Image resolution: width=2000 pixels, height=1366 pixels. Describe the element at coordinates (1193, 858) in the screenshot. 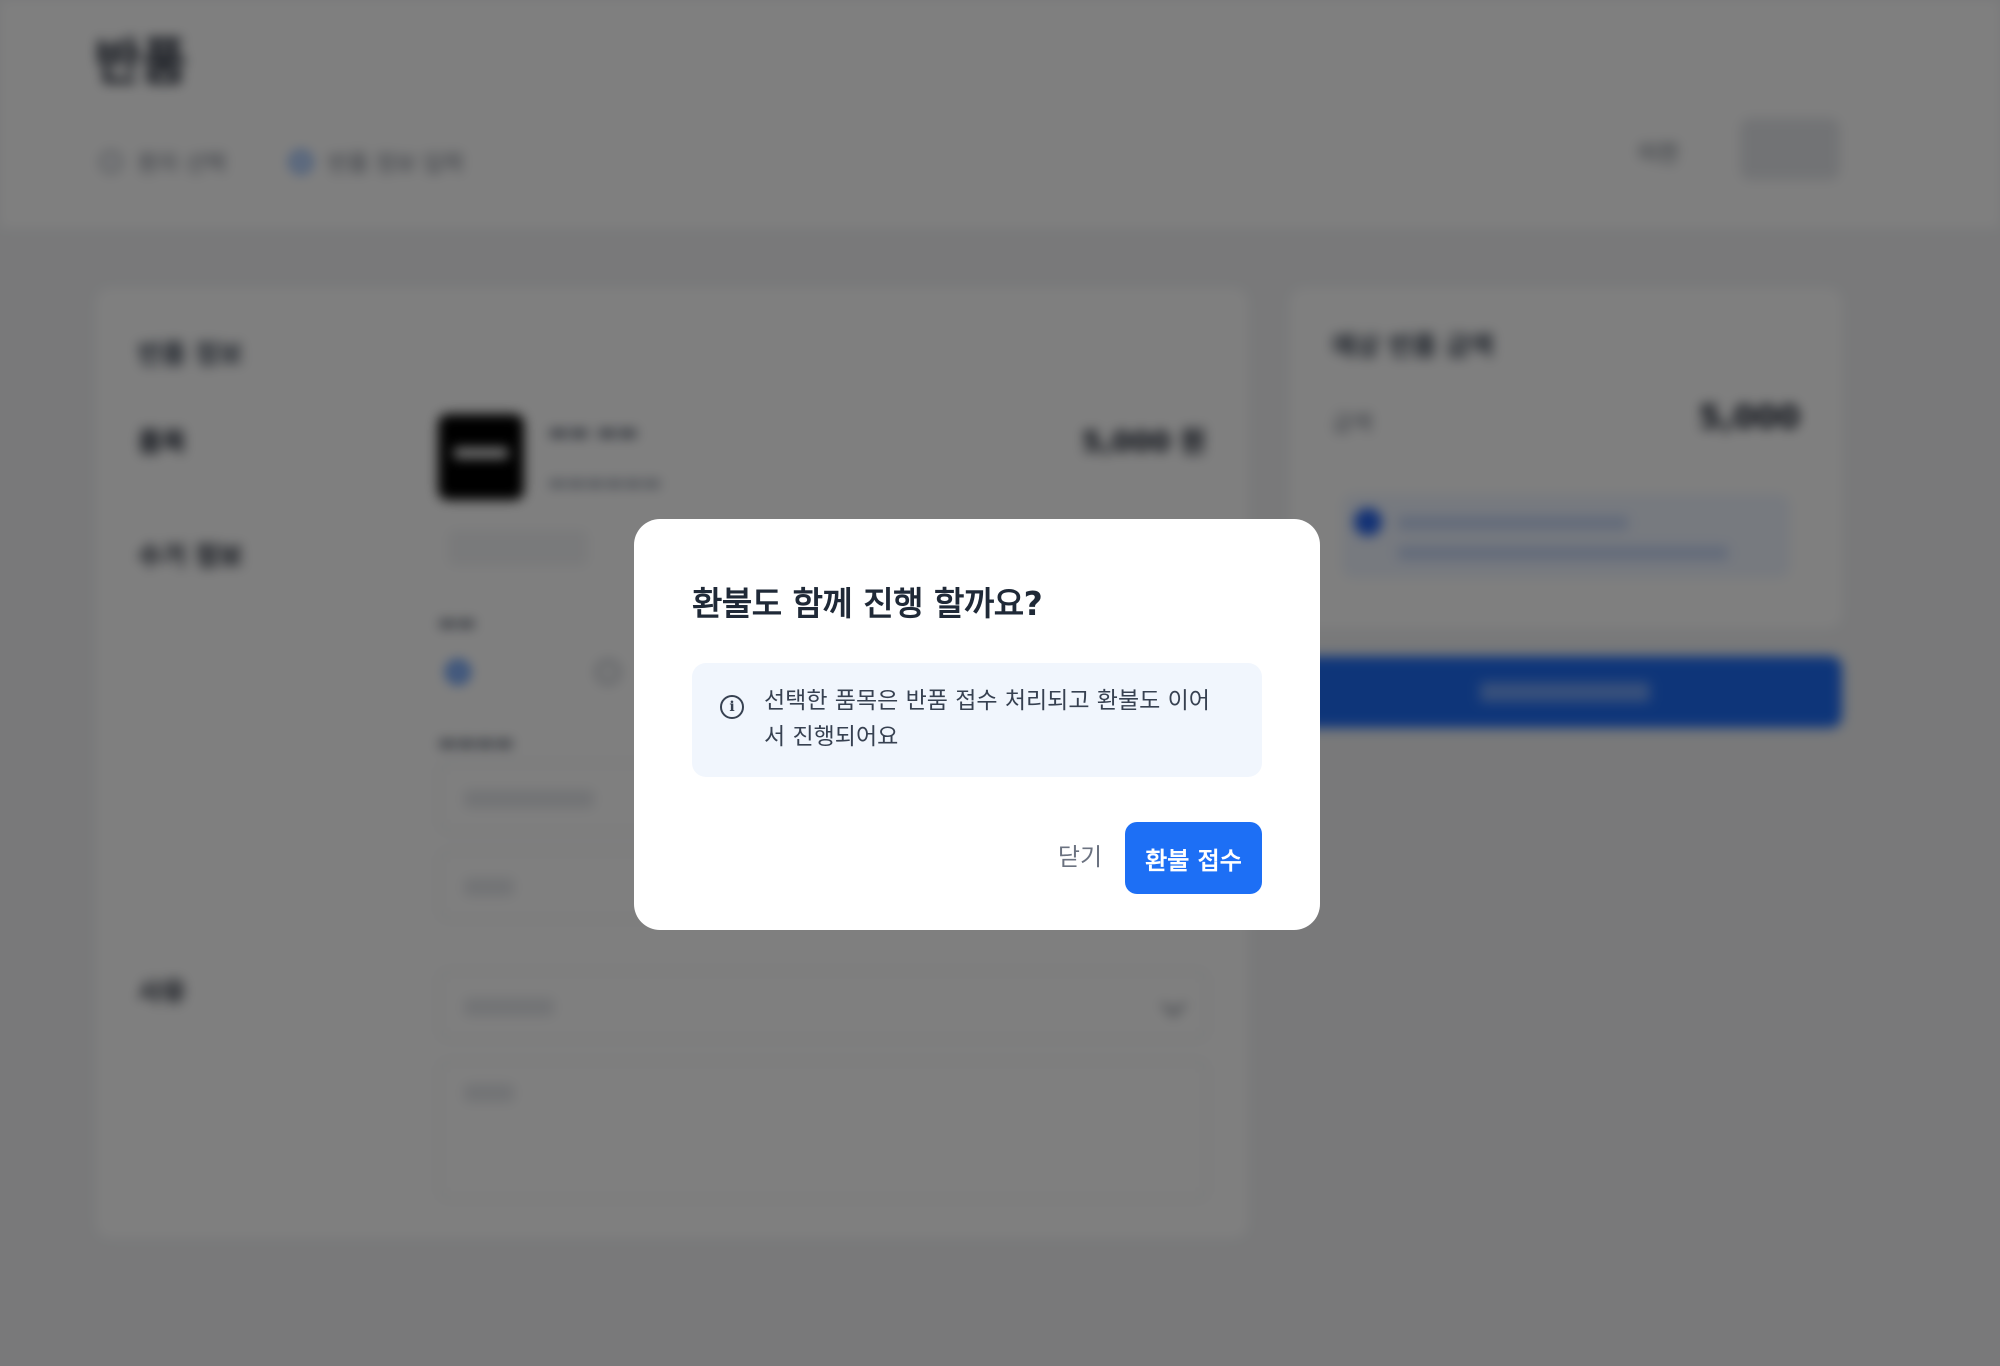

I see `refund-submit-button: 환불 접수` at that location.